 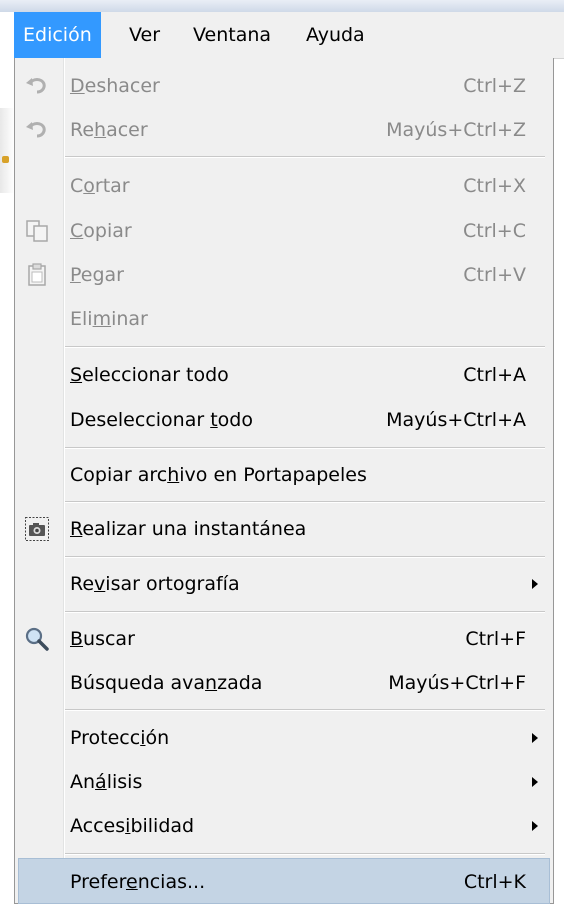 I want to click on background-window-edge, so click(x=7, y=483).